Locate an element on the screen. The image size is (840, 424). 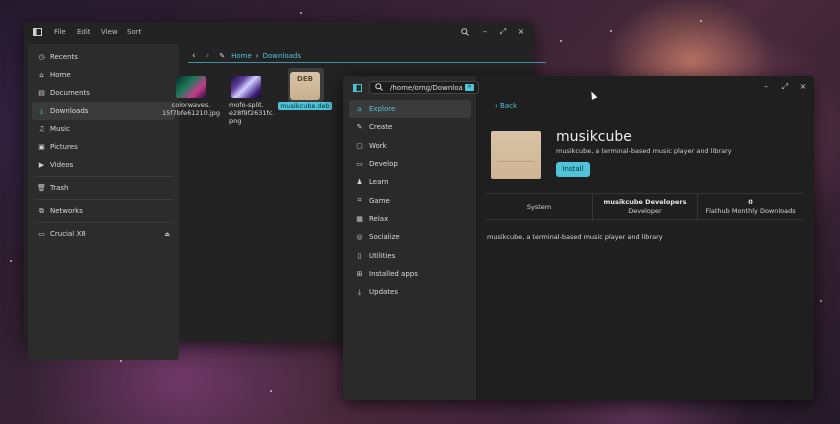
video-icon: ▶ is located at coordinates (41, 165).